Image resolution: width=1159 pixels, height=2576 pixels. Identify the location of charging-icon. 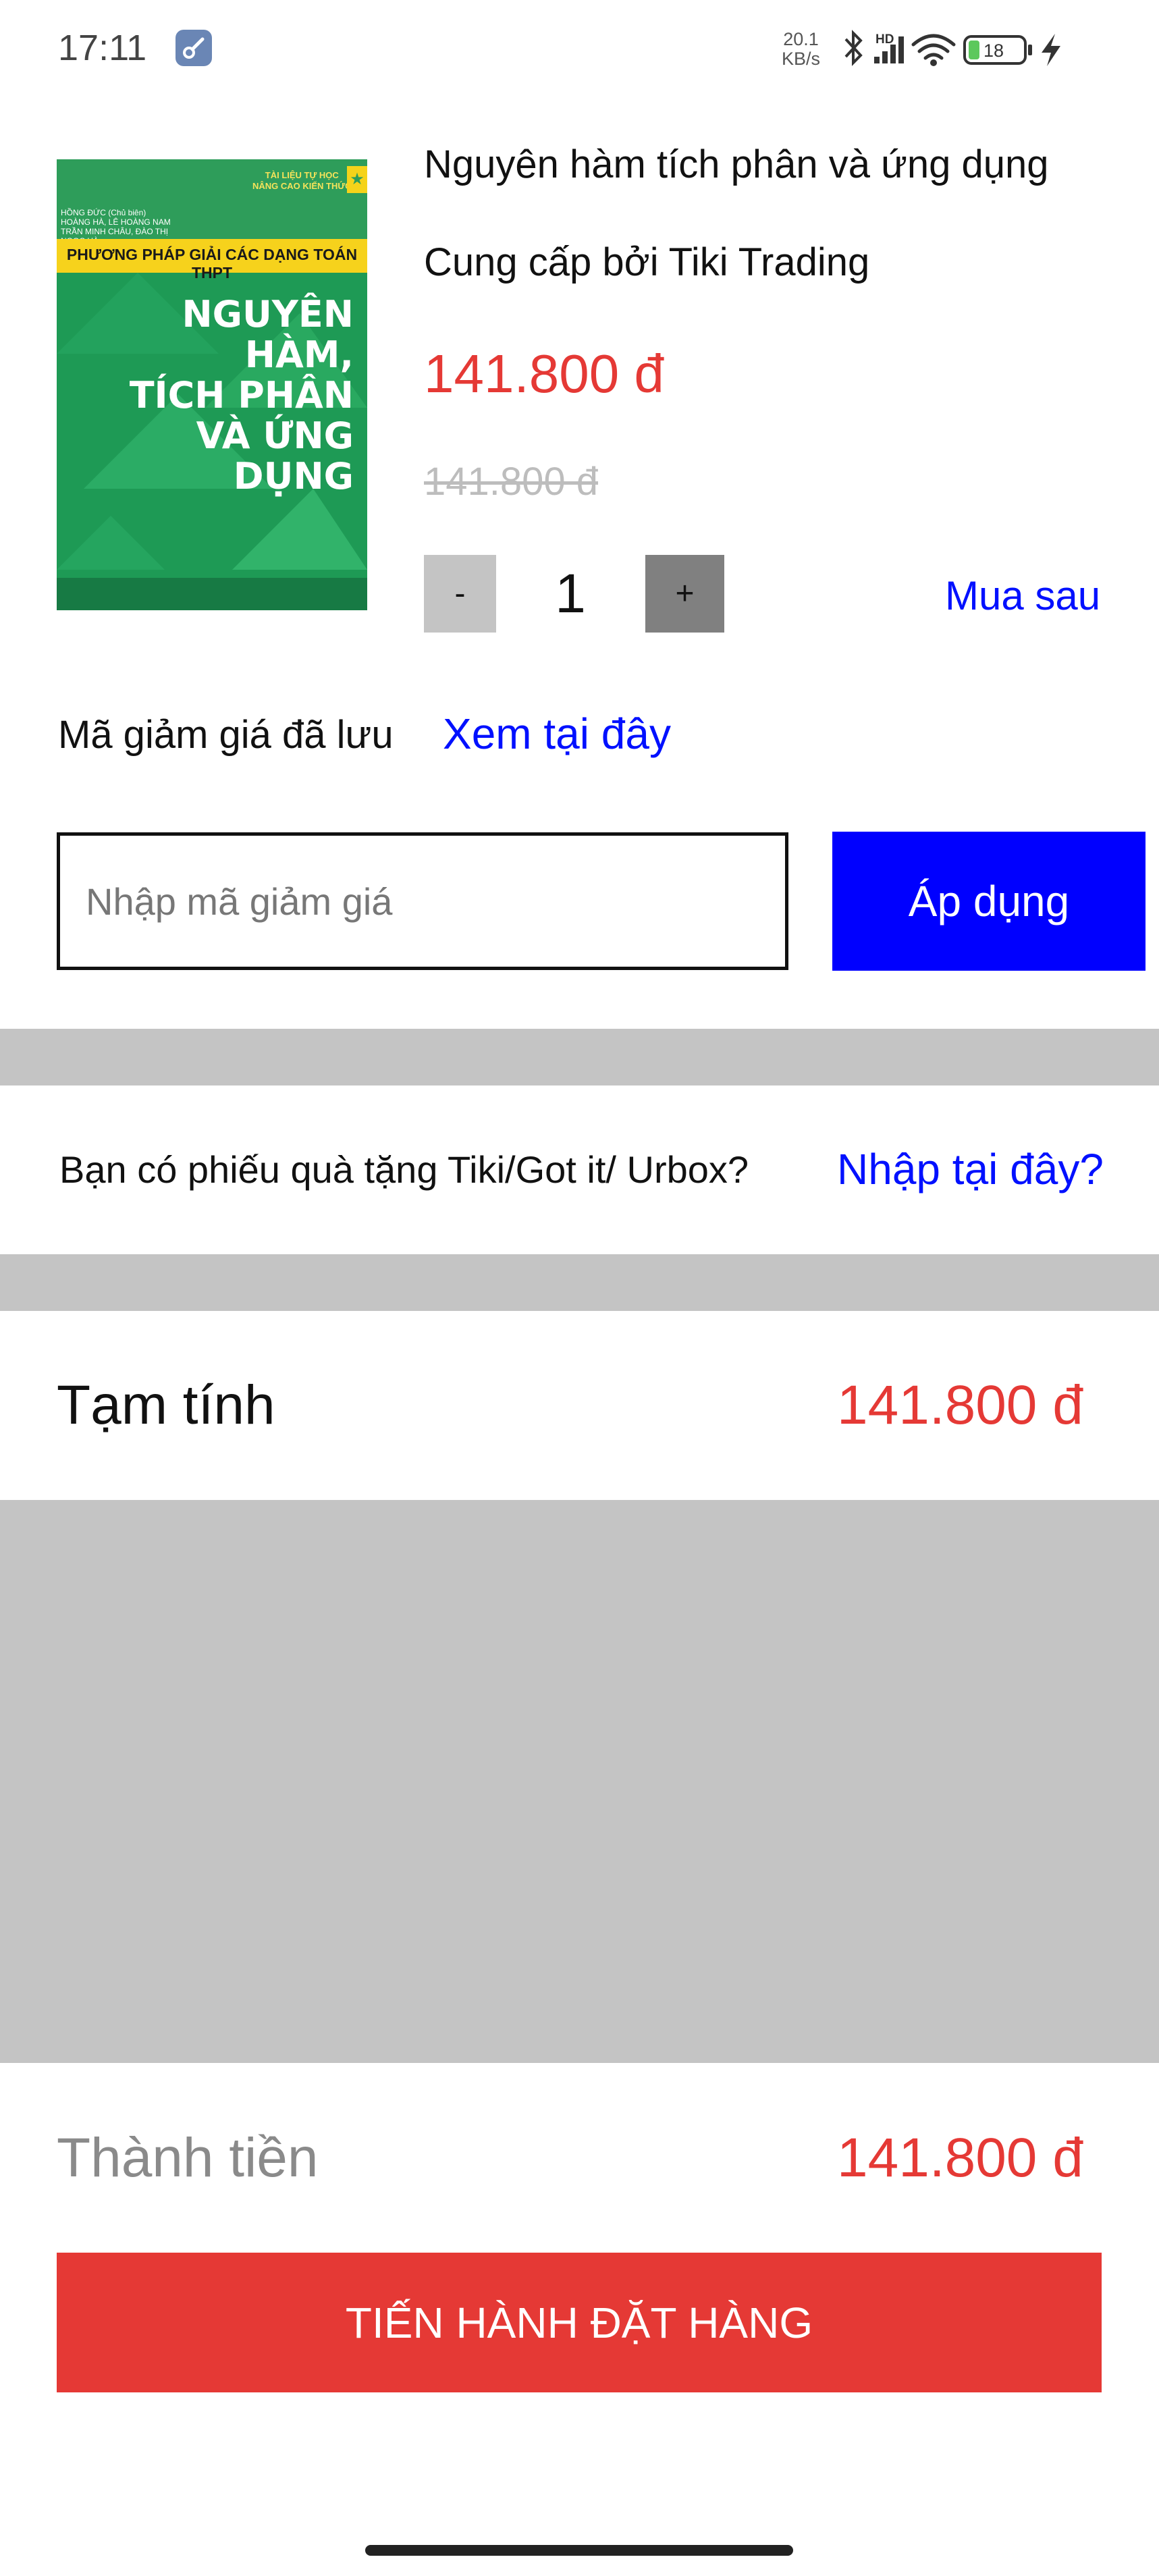
(1051, 50).